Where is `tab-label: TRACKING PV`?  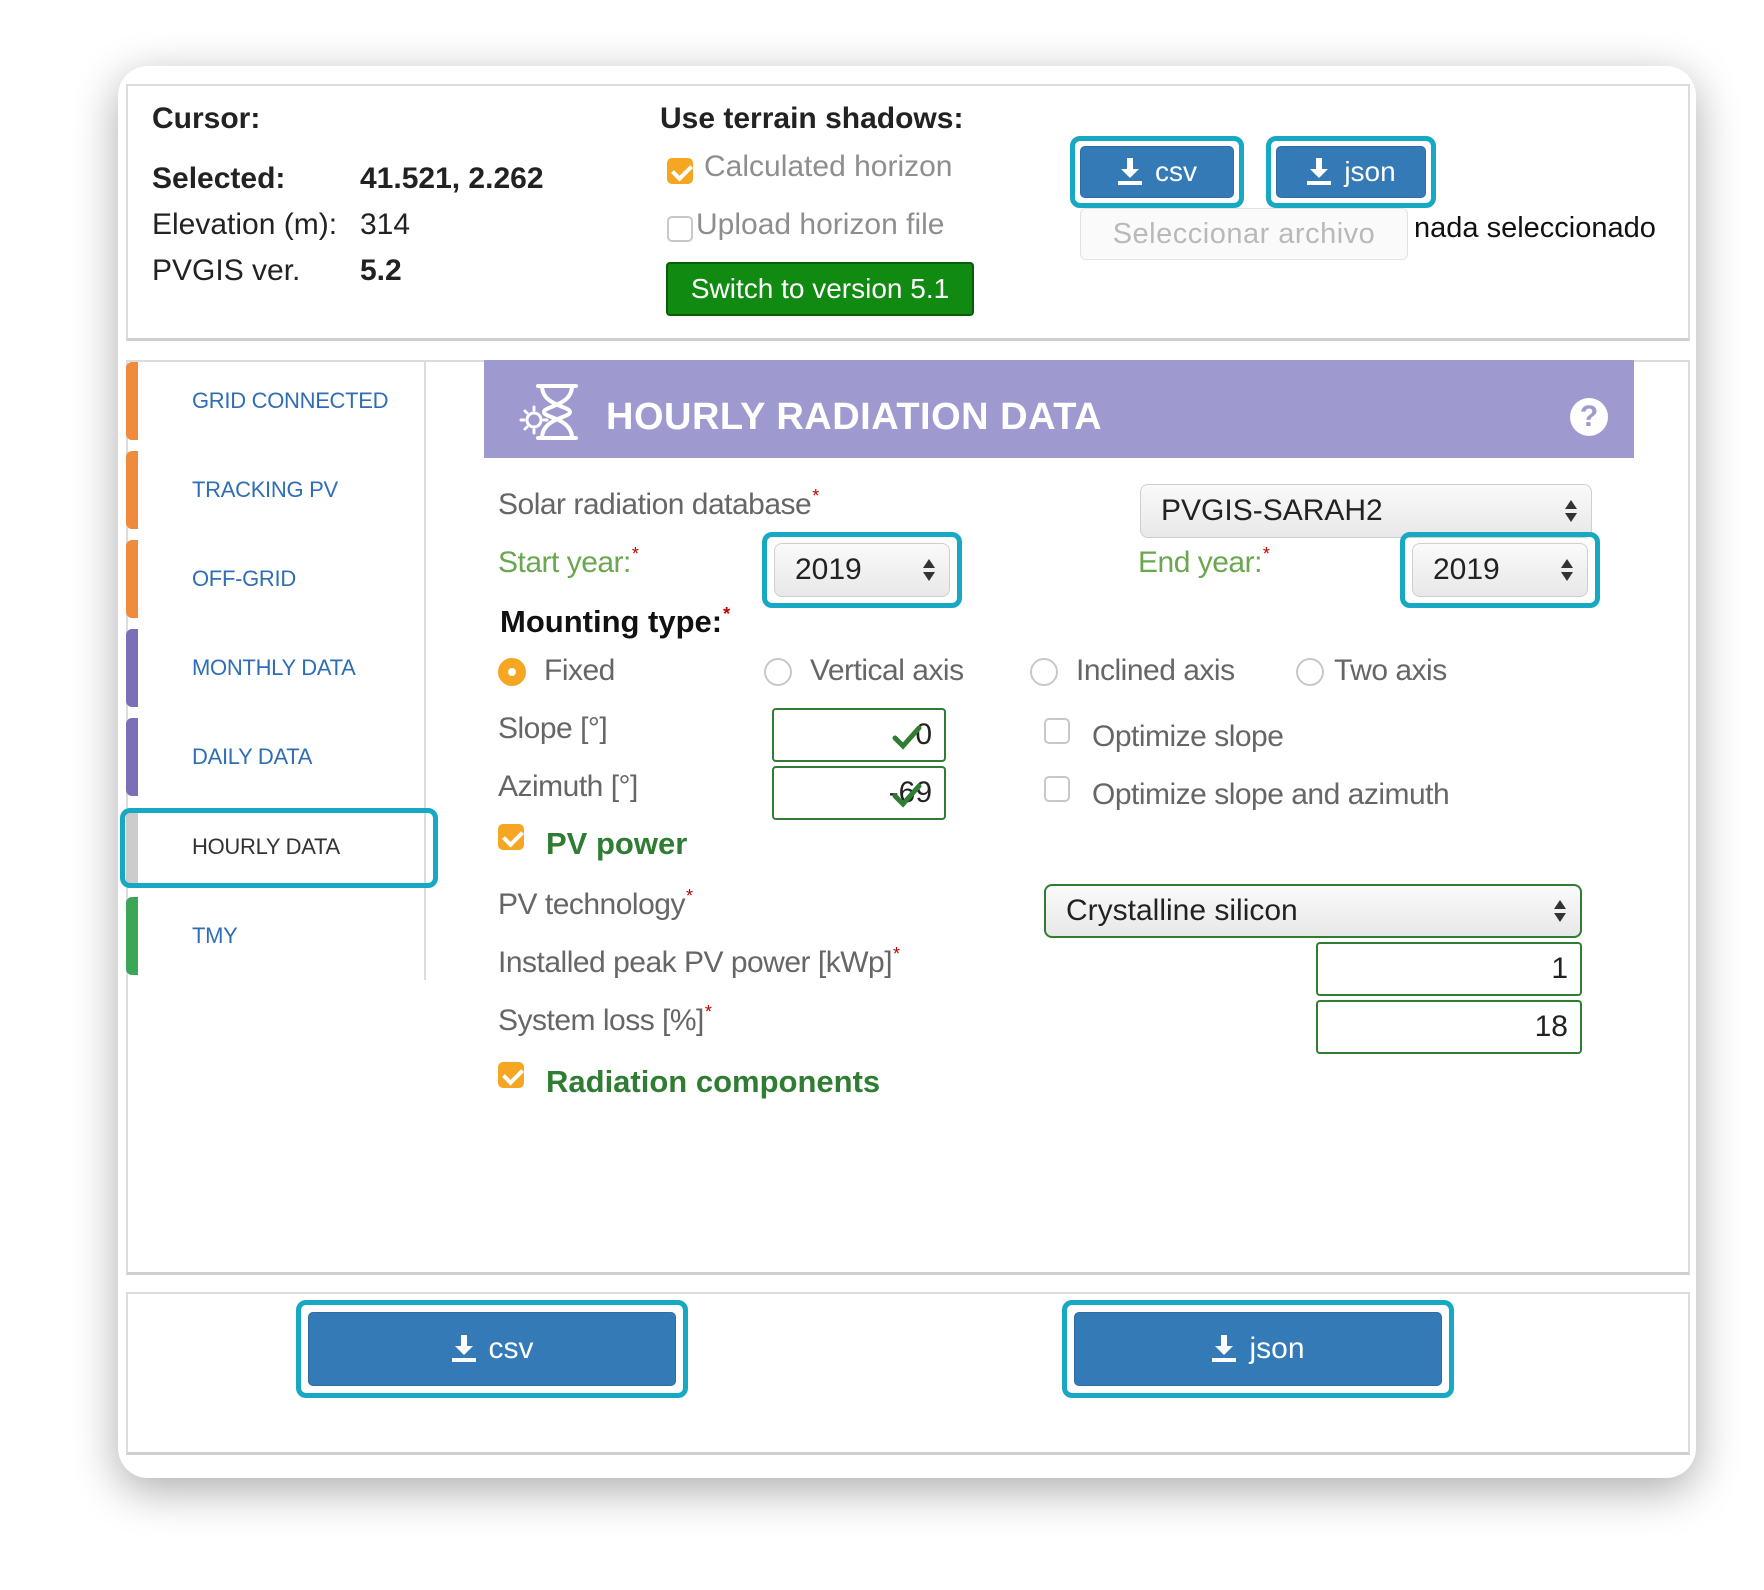 tab-label: TRACKING PV is located at coordinates (265, 489).